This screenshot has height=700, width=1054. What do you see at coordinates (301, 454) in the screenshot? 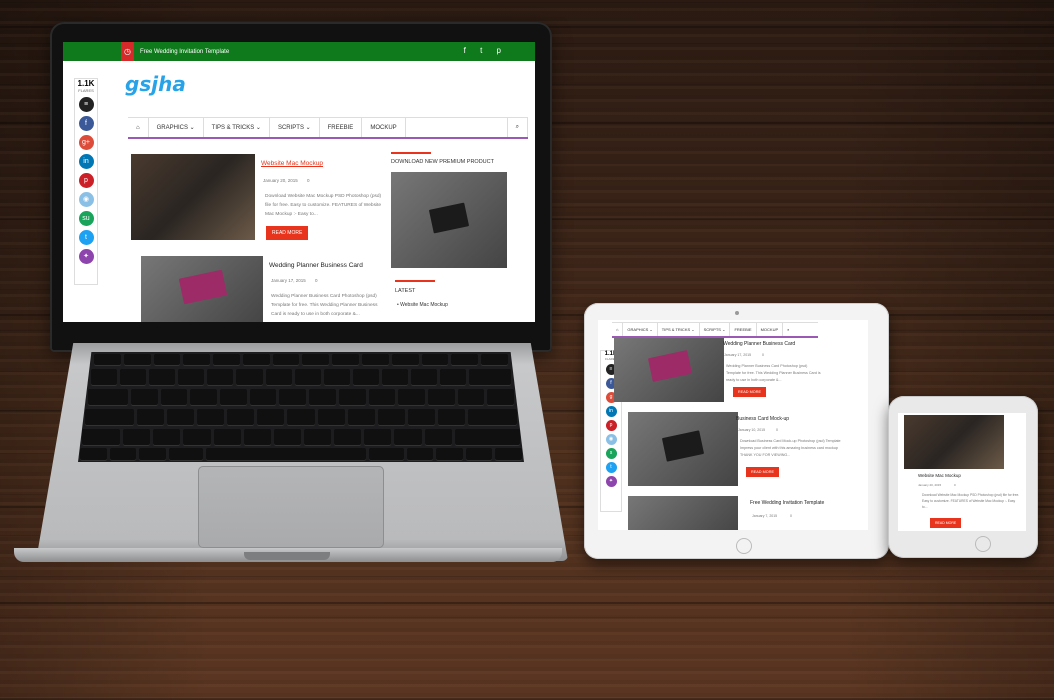
I see `keyboard-bottom-row` at bounding box center [301, 454].